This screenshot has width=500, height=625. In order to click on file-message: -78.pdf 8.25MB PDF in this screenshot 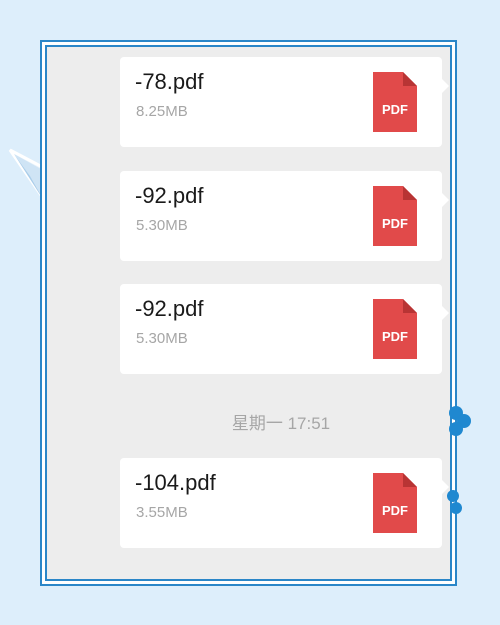, I will do `click(284, 102)`.